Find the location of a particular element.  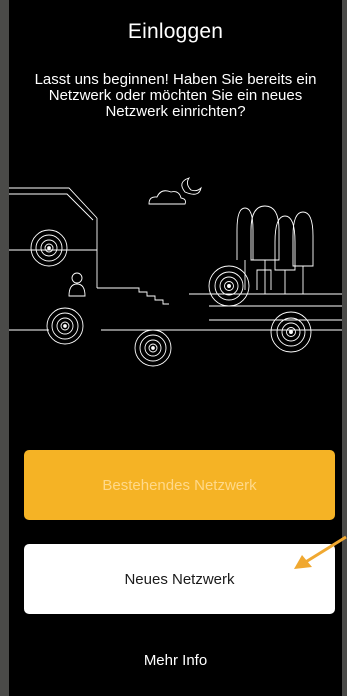

more-info-link: Mehr Info is located at coordinates (175, 660).